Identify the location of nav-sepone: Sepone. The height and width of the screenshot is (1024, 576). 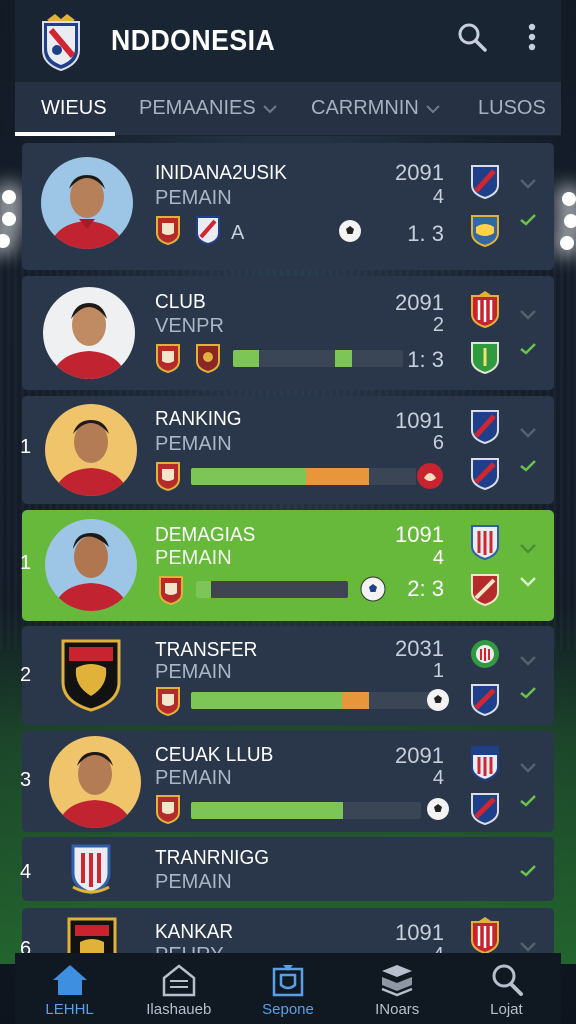
(287, 988).